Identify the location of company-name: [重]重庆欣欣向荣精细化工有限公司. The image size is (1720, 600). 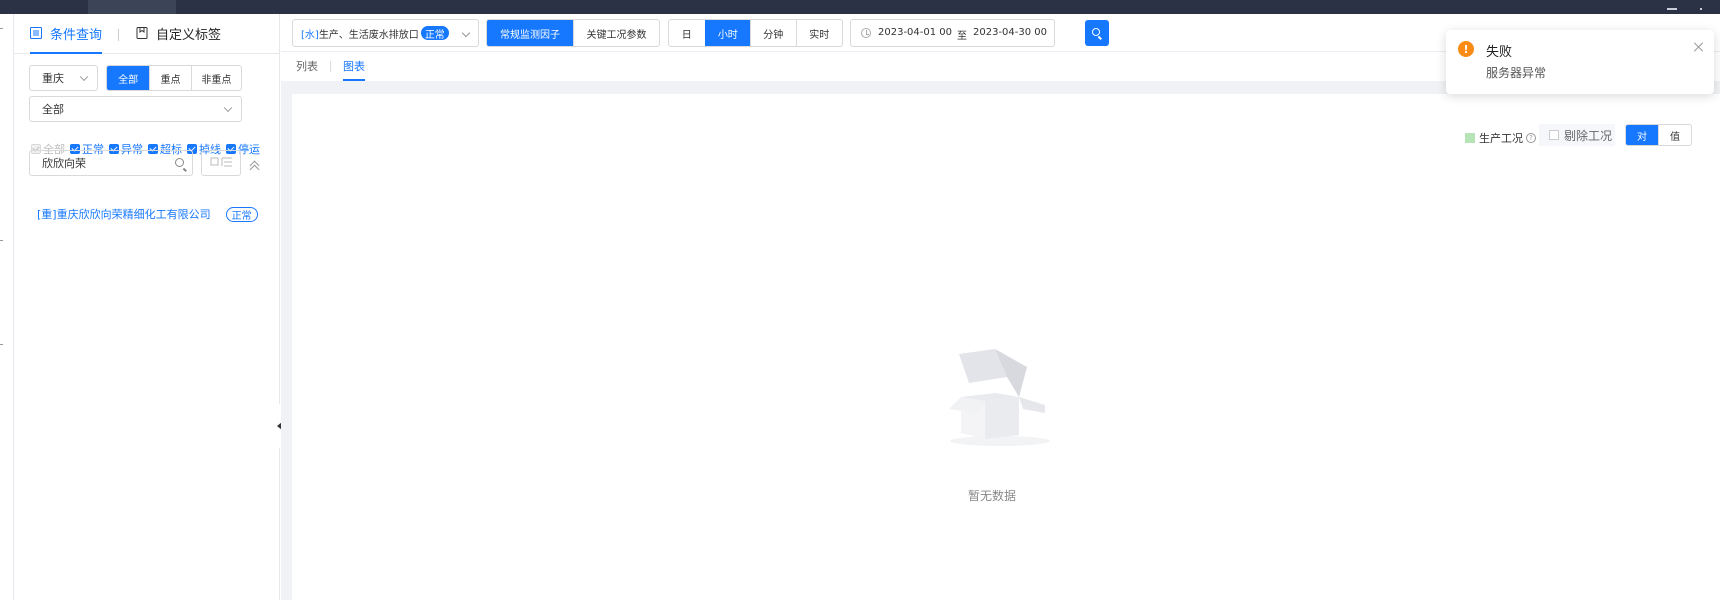
(124, 214).